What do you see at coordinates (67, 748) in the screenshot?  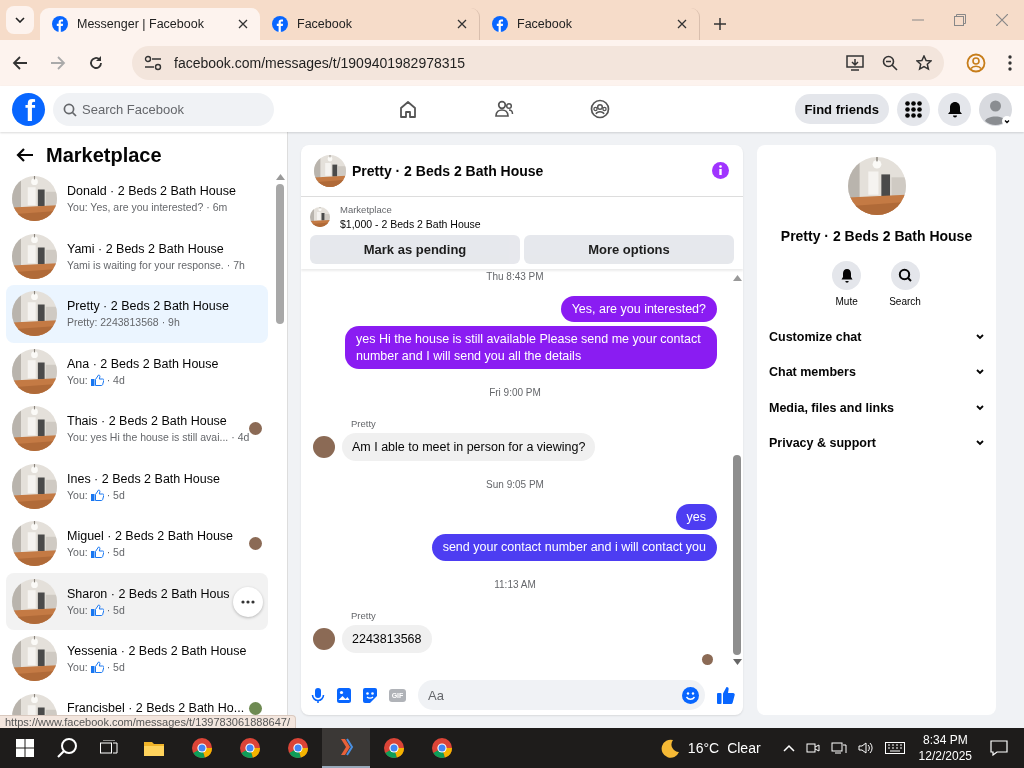 I see `search-icon` at bounding box center [67, 748].